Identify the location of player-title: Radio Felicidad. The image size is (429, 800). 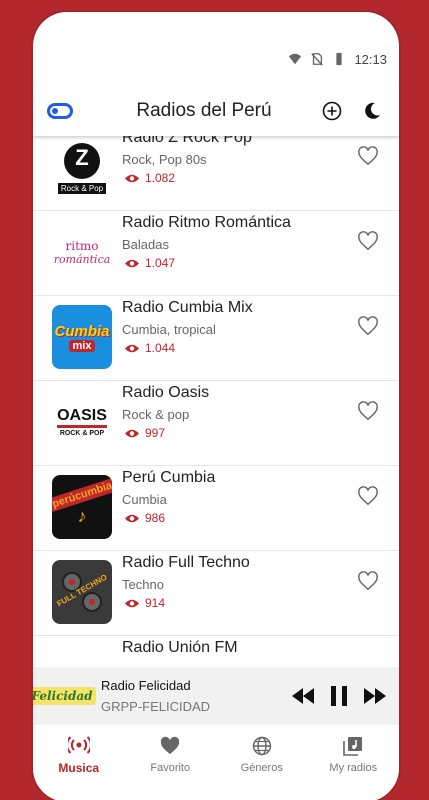
(146, 685).